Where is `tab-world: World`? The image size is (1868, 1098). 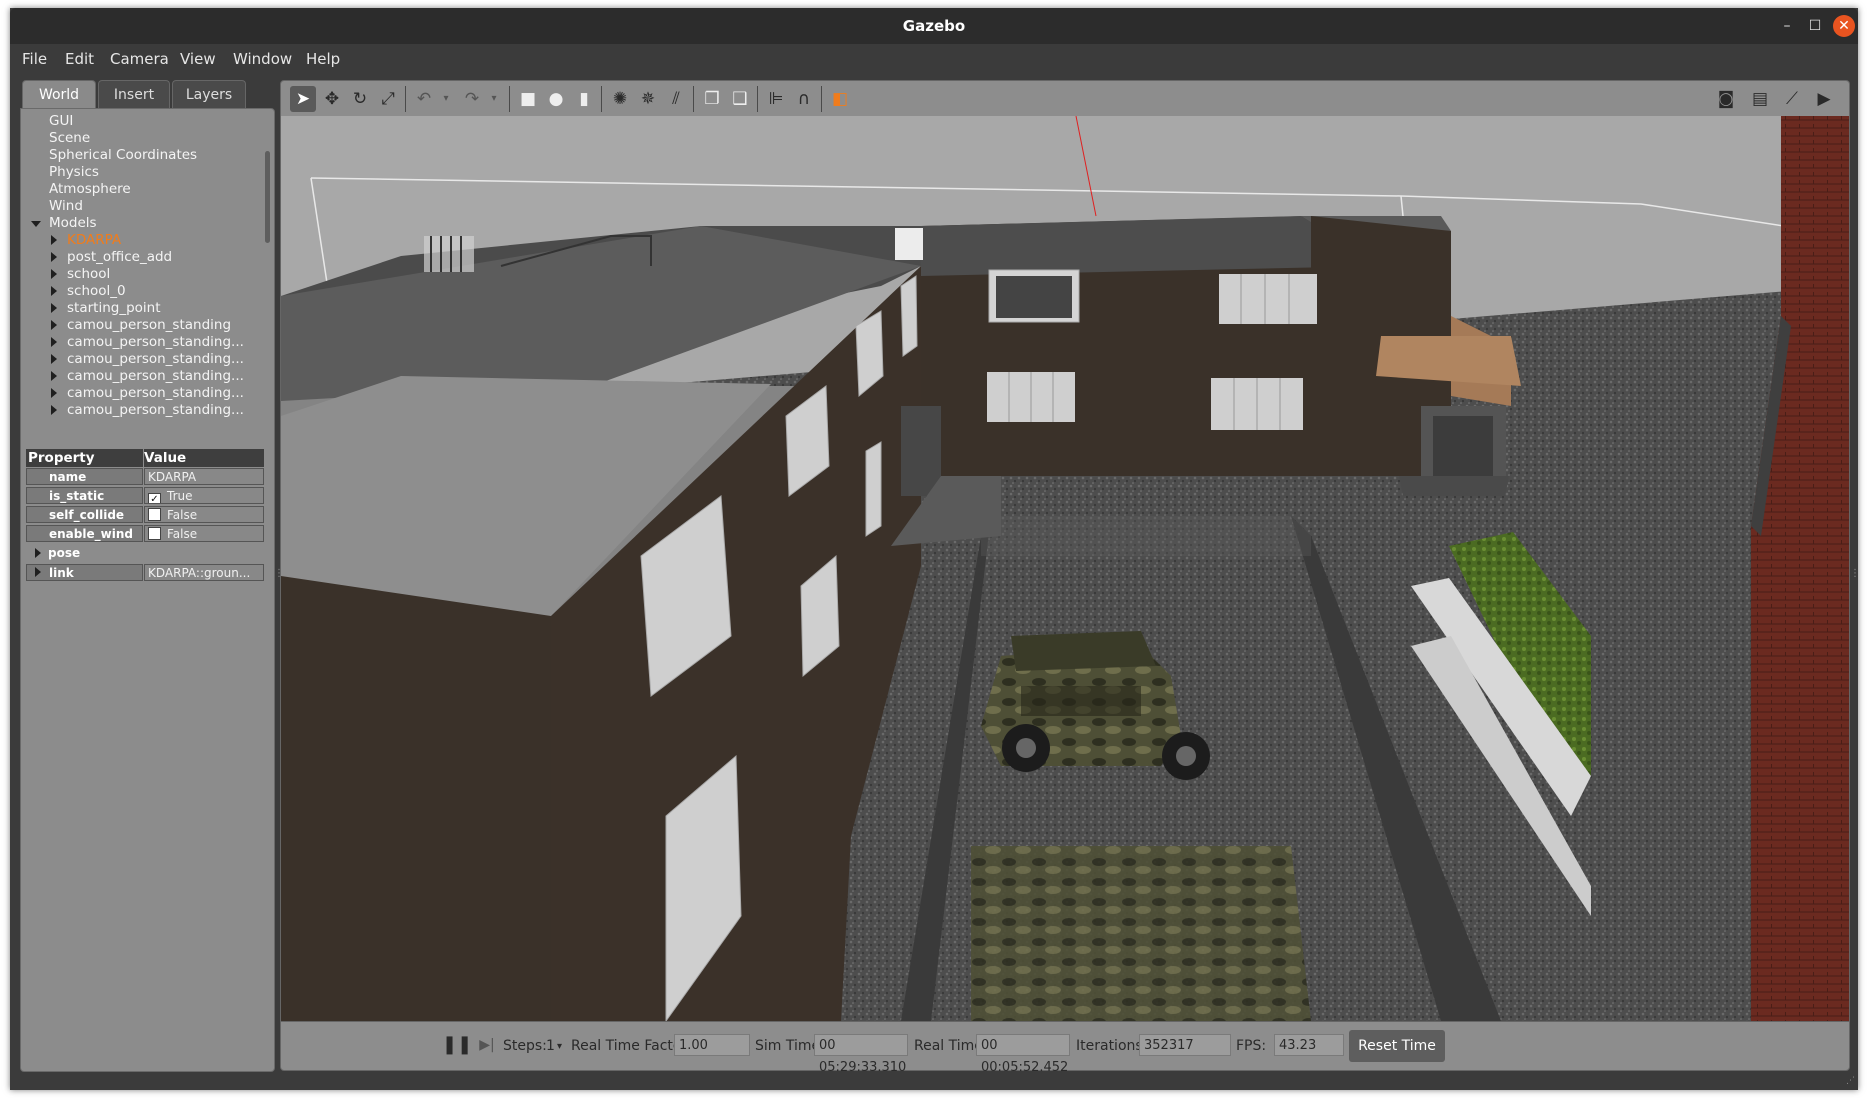
tab-world: World is located at coordinates (59, 94).